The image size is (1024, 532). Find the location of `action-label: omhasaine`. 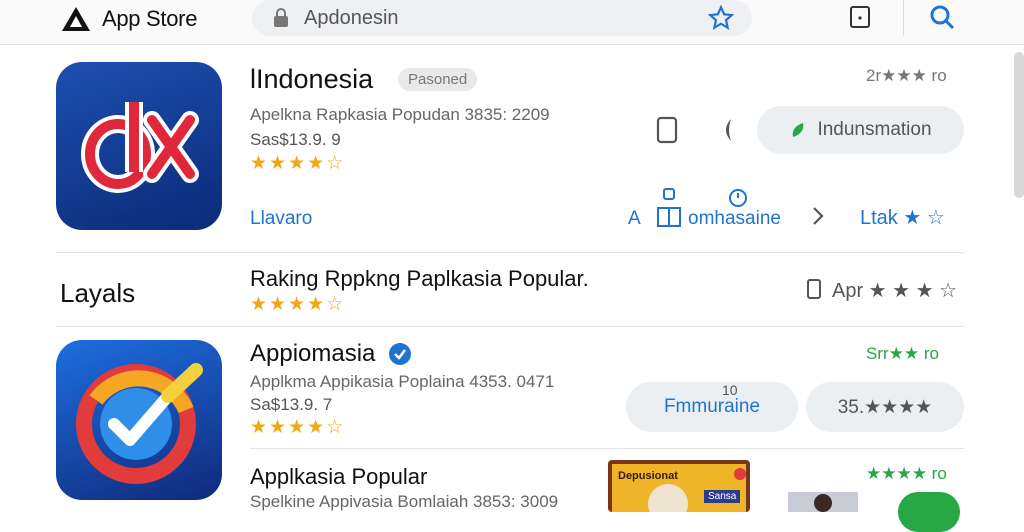

action-label: omhasaine is located at coordinates (734, 219).